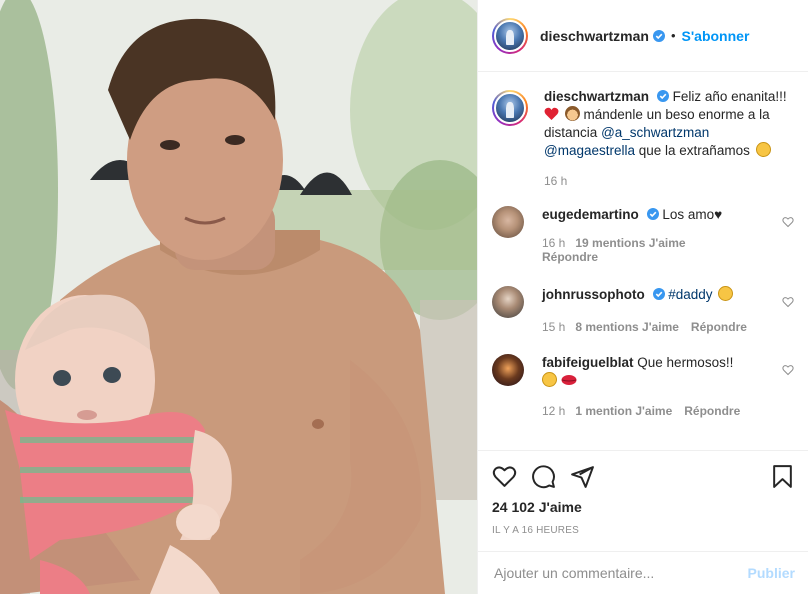 This screenshot has width=808, height=594. I want to click on post-actions: 24 102 J'aime IL Y A 16 HEURES, so click(643, 493).